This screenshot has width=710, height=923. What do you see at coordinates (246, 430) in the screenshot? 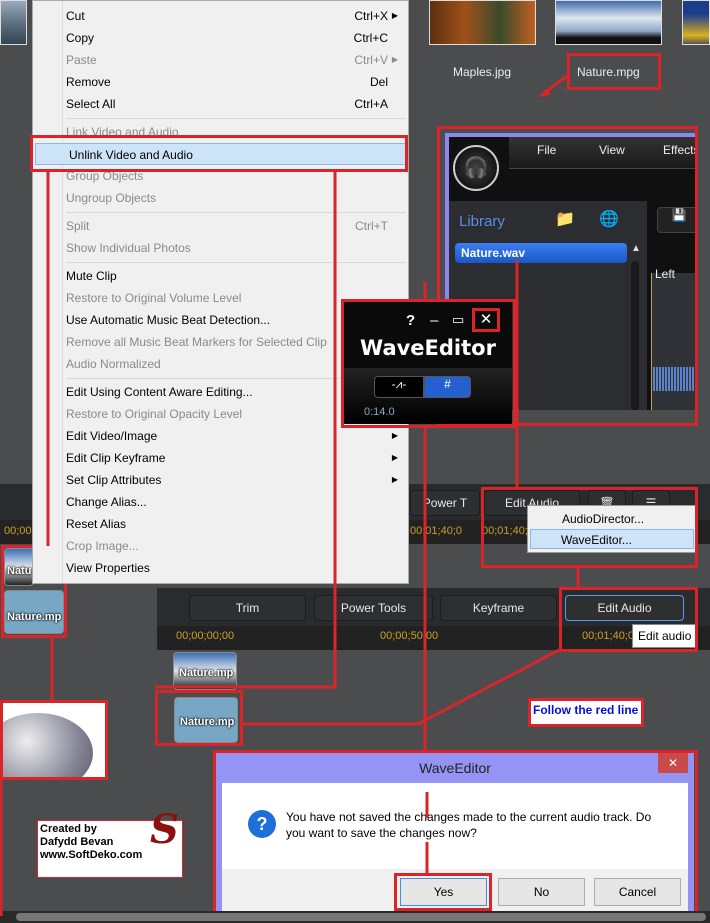
I see `red-line` at bounding box center [246, 430].